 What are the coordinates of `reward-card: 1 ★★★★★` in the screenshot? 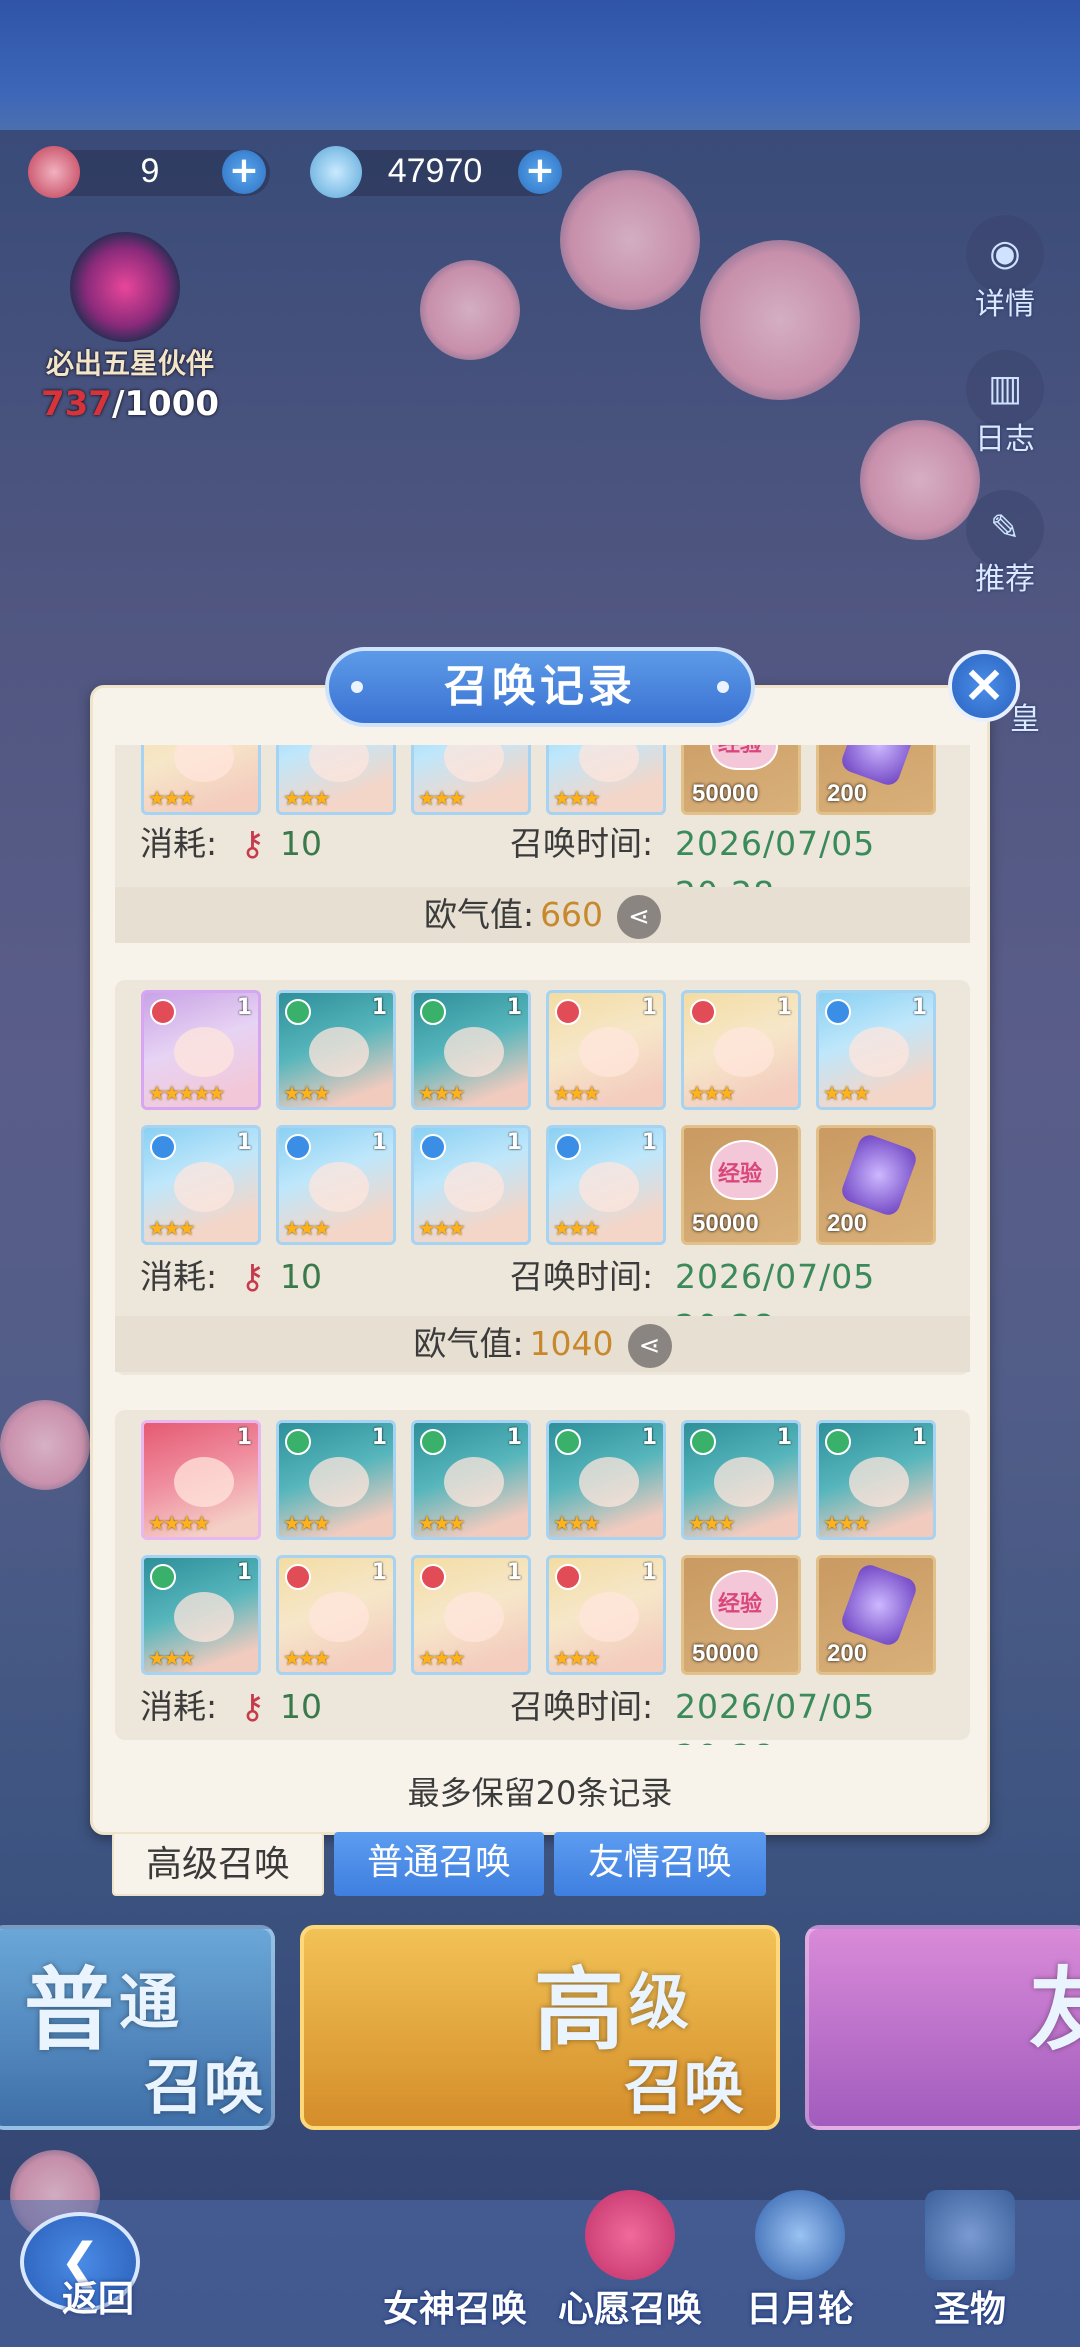 It's located at (201, 1050).